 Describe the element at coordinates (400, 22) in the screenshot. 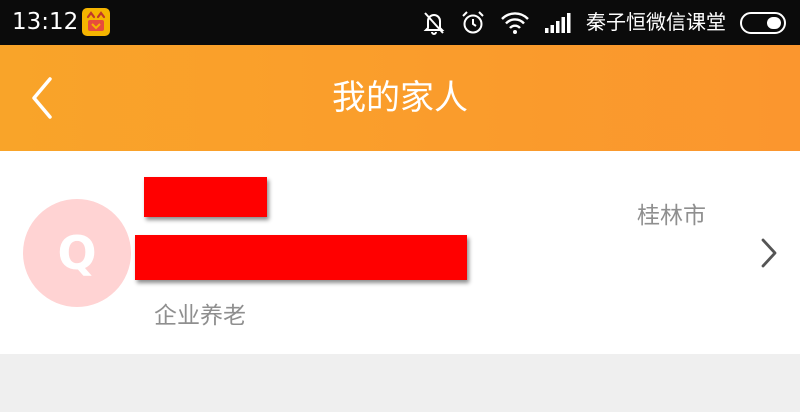

I see `status-bar: 13:12 秦子恒微信课堂` at that location.